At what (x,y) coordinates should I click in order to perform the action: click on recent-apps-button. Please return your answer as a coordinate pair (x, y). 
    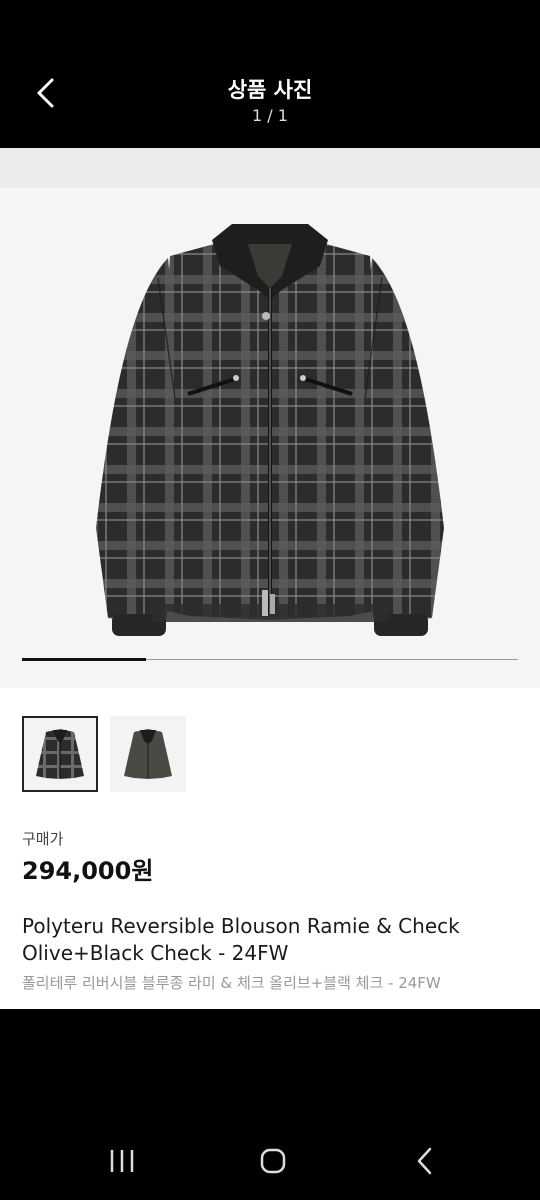
    Looking at the image, I should click on (122, 1161).